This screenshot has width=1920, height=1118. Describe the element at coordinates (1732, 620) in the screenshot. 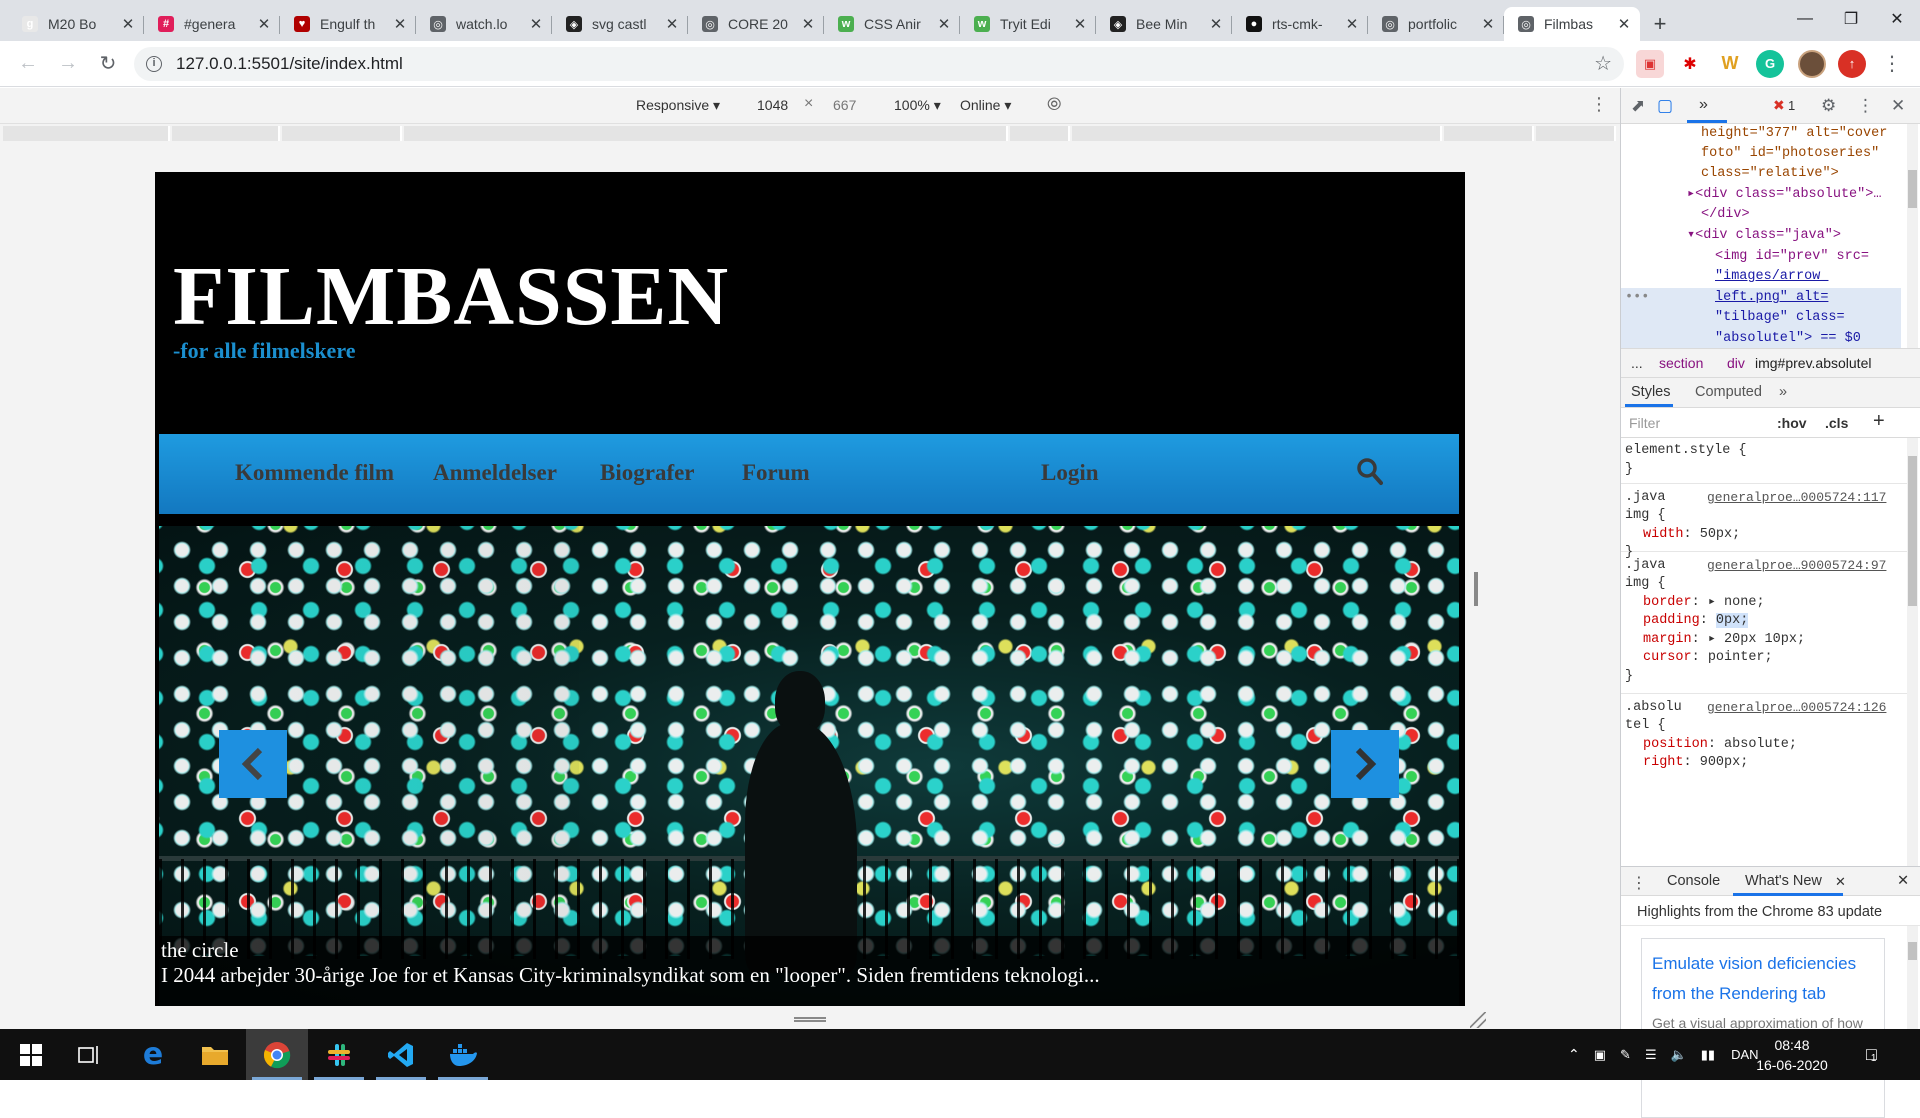

I see `css-value-editing: 0px;` at that location.